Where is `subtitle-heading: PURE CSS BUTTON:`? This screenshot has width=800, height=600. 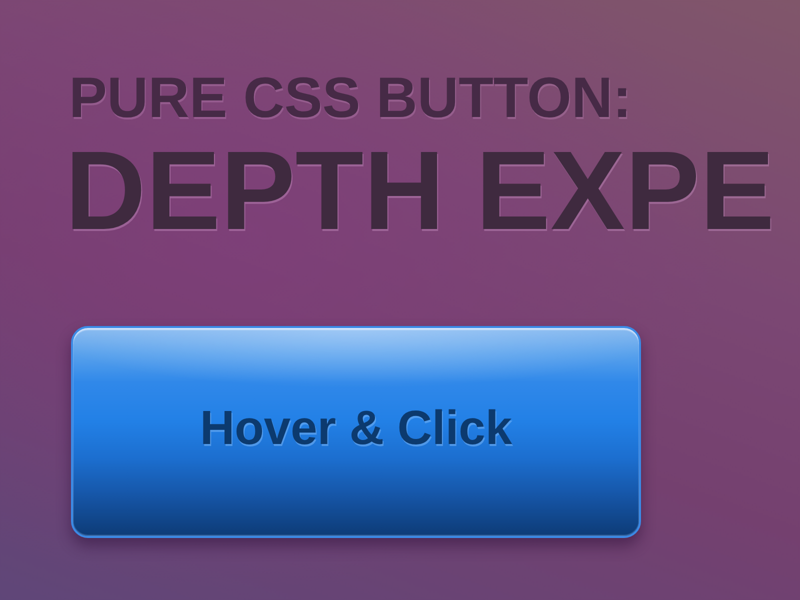 subtitle-heading: PURE CSS BUTTON: is located at coordinates (350, 98).